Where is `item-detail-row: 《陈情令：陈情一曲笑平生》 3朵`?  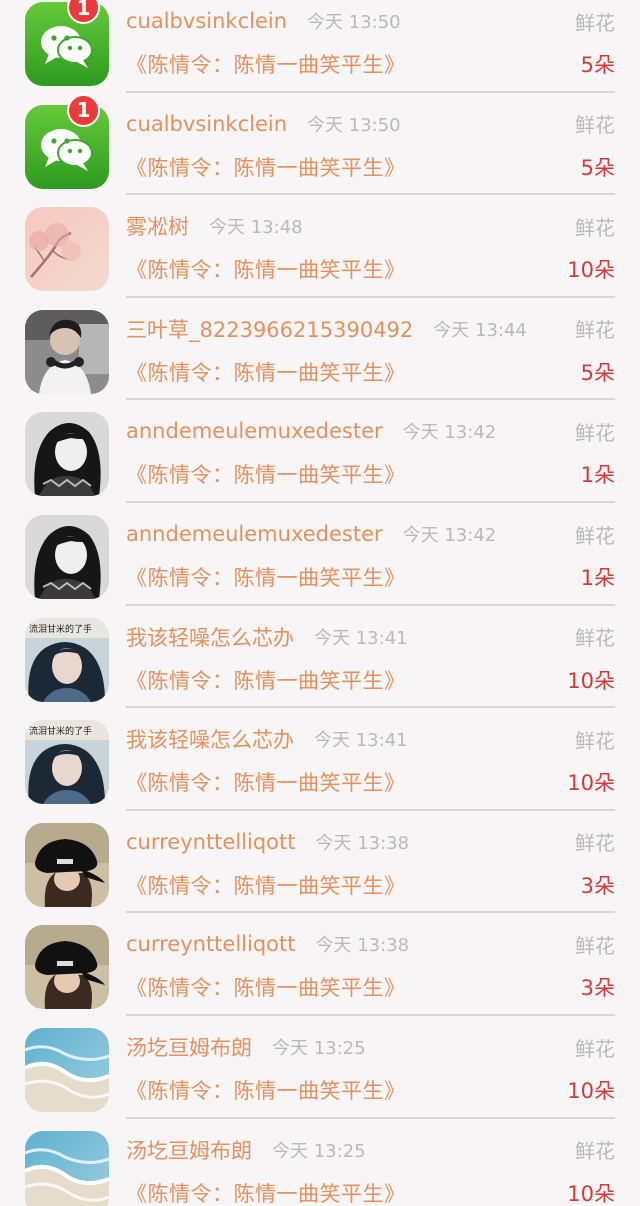
item-detail-row: 《陈情令：陈情一曲笑平生》 3朵 is located at coordinates (370, 885).